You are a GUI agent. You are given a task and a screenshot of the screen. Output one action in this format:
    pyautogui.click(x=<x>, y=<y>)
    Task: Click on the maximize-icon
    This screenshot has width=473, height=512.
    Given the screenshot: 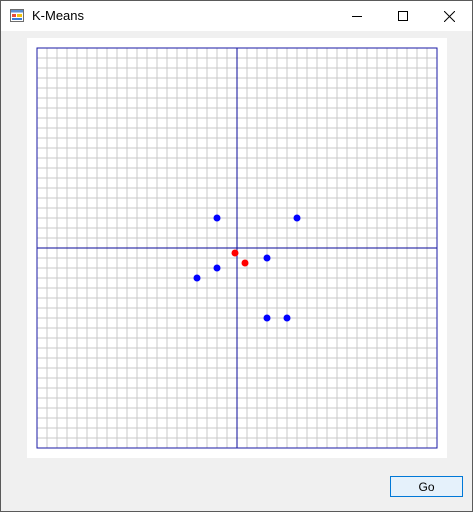 What is the action you would take?
    pyautogui.click(x=403, y=16)
    